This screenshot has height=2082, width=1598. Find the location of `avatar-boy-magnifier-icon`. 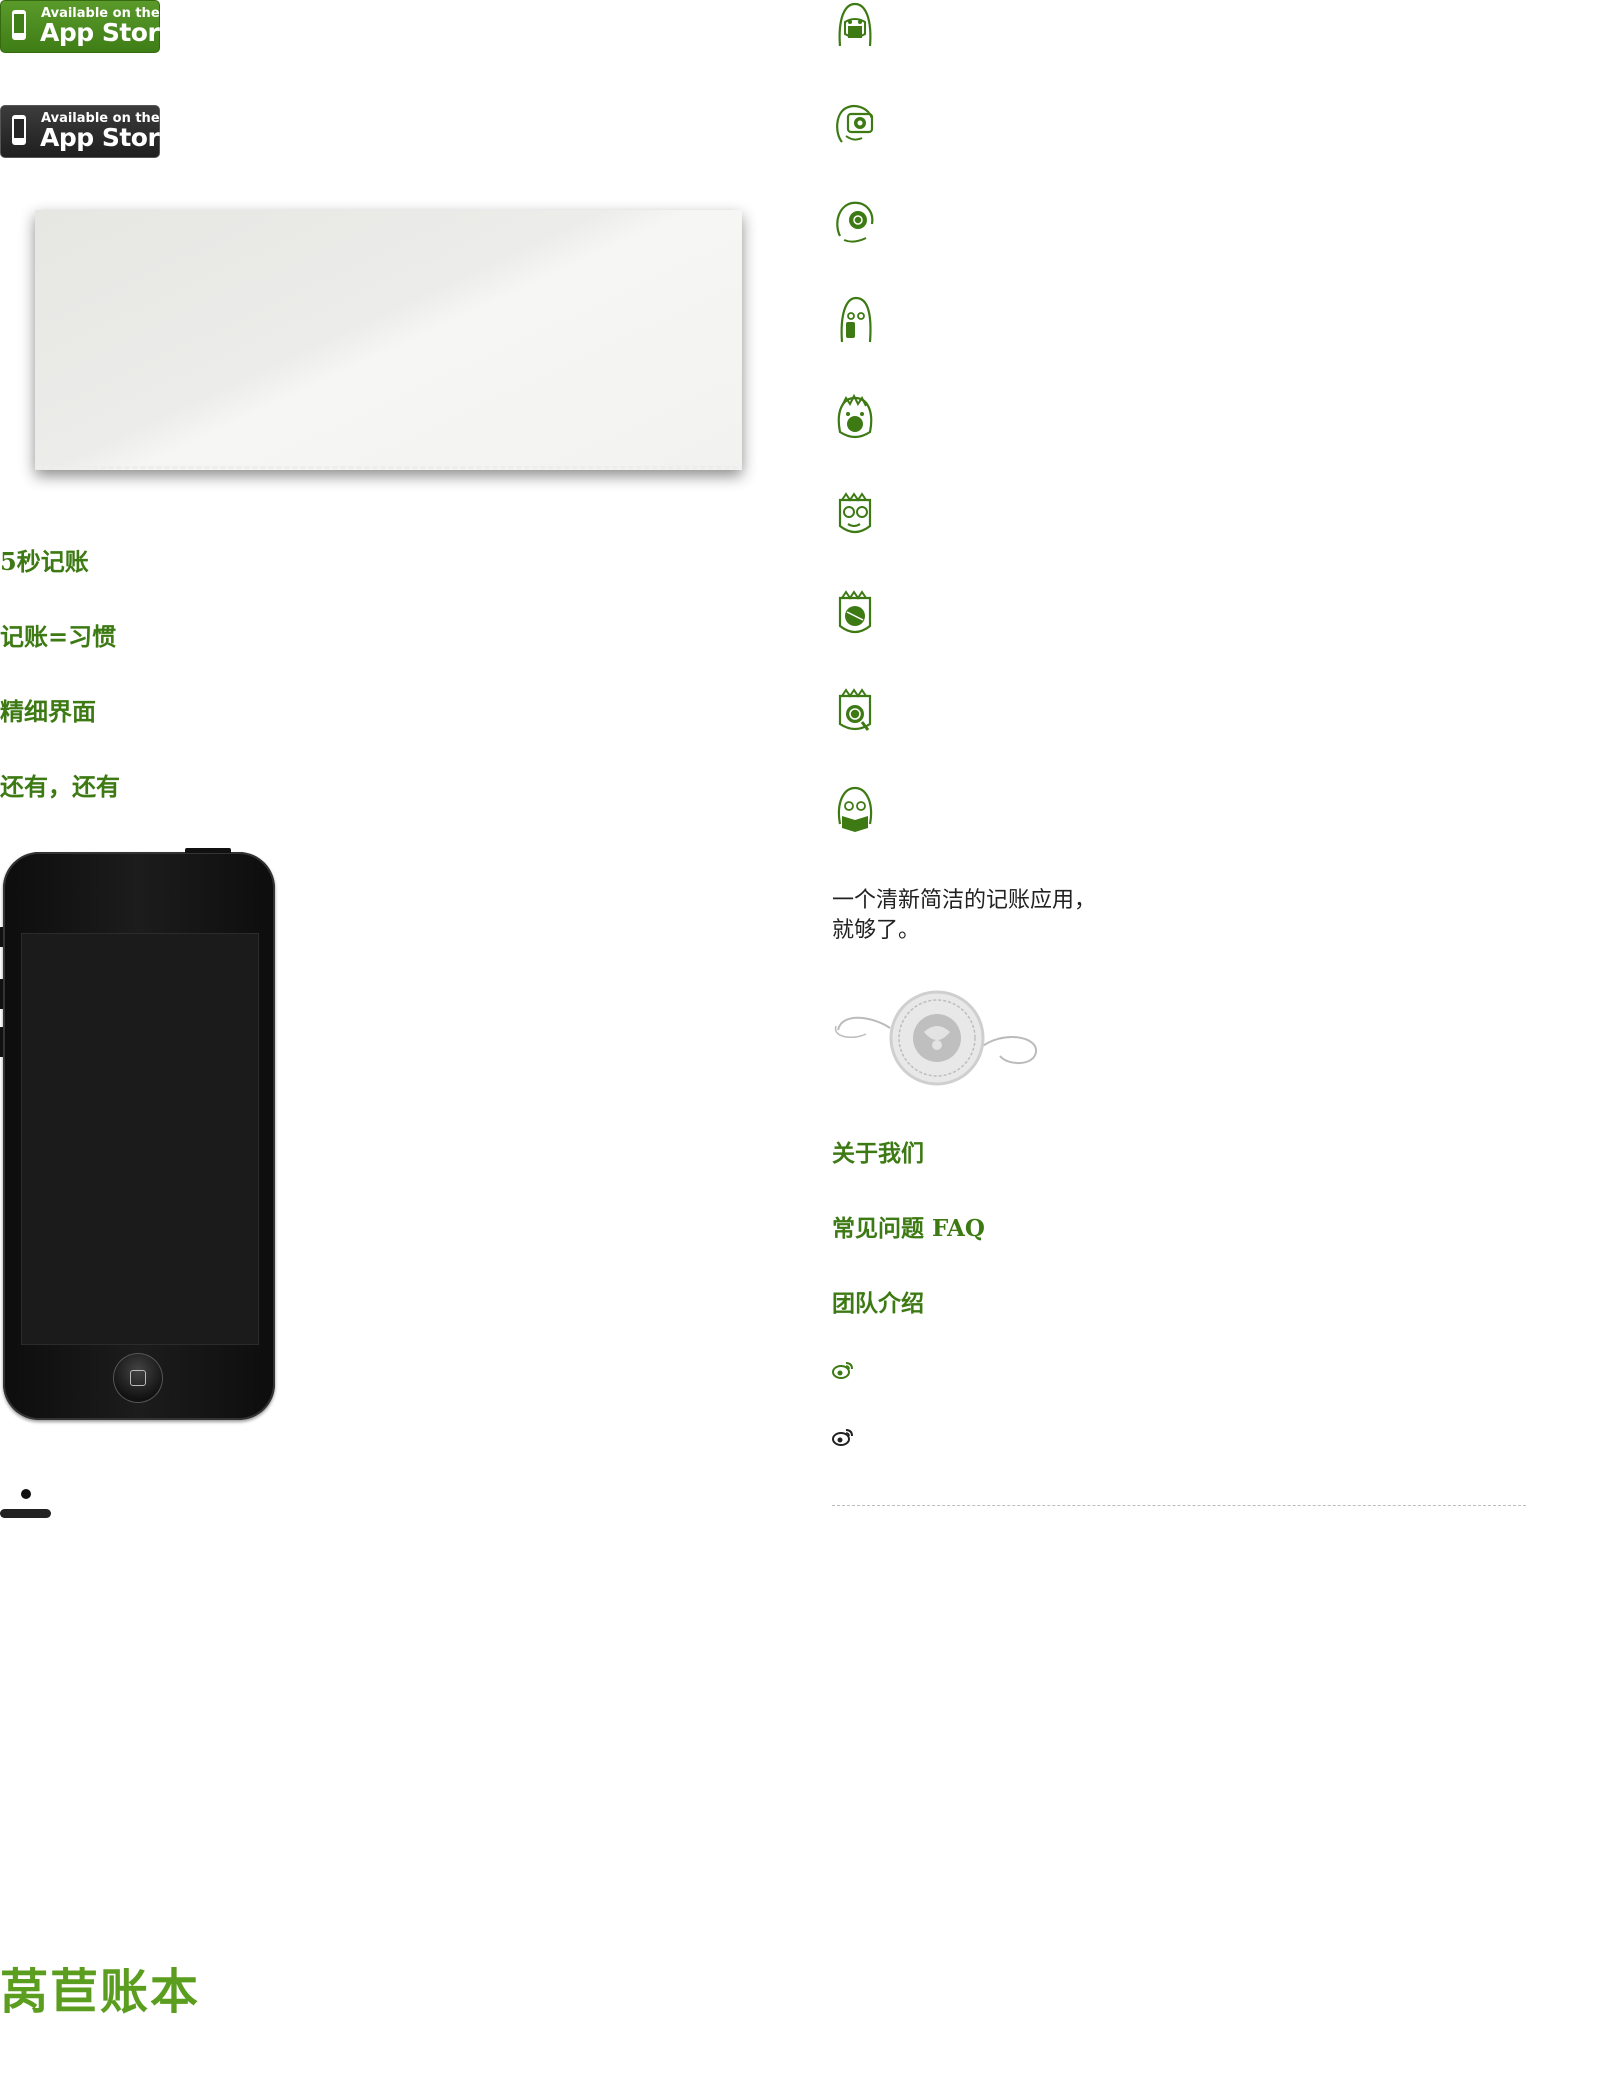

avatar-boy-magnifier-icon is located at coordinates (855, 709).